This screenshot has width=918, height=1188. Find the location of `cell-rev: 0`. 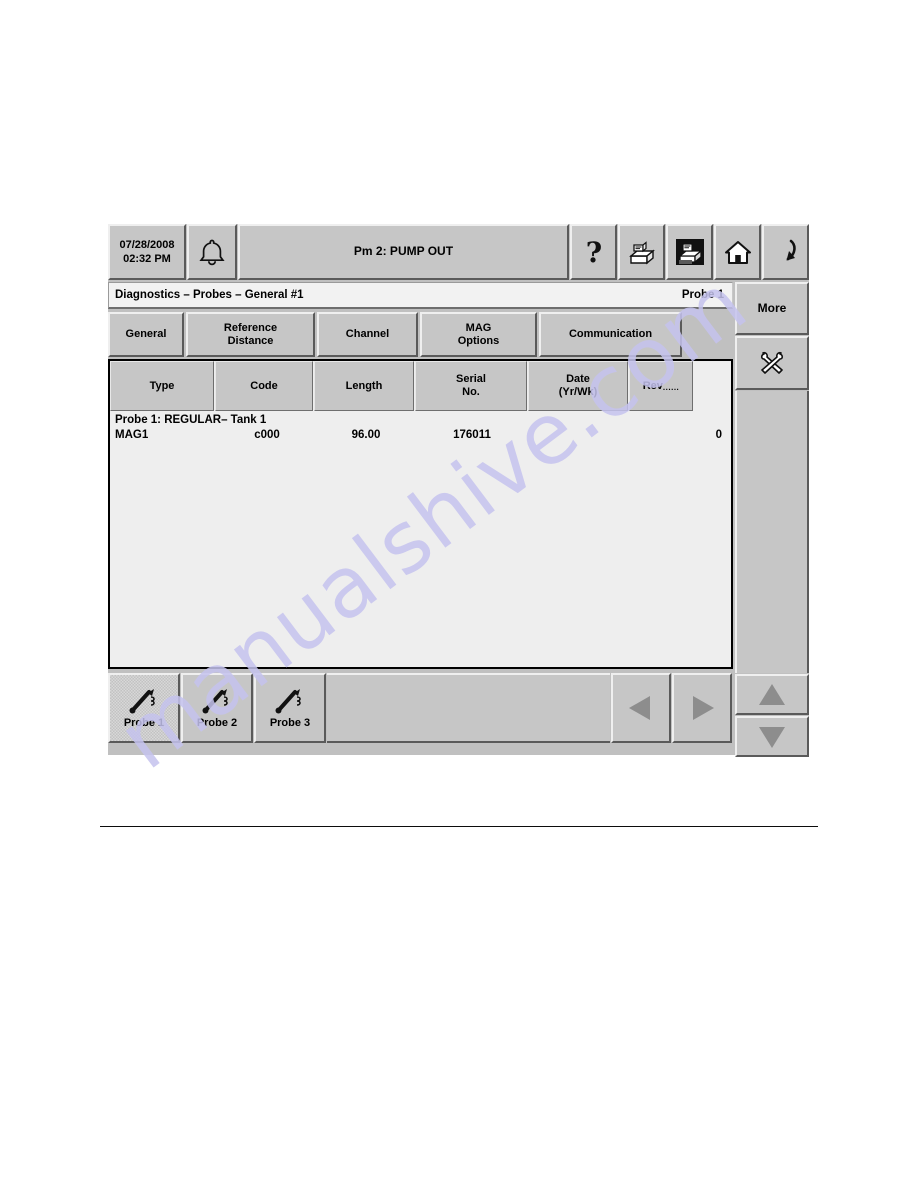

cell-rev: 0 is located at coordinates (718, 435).